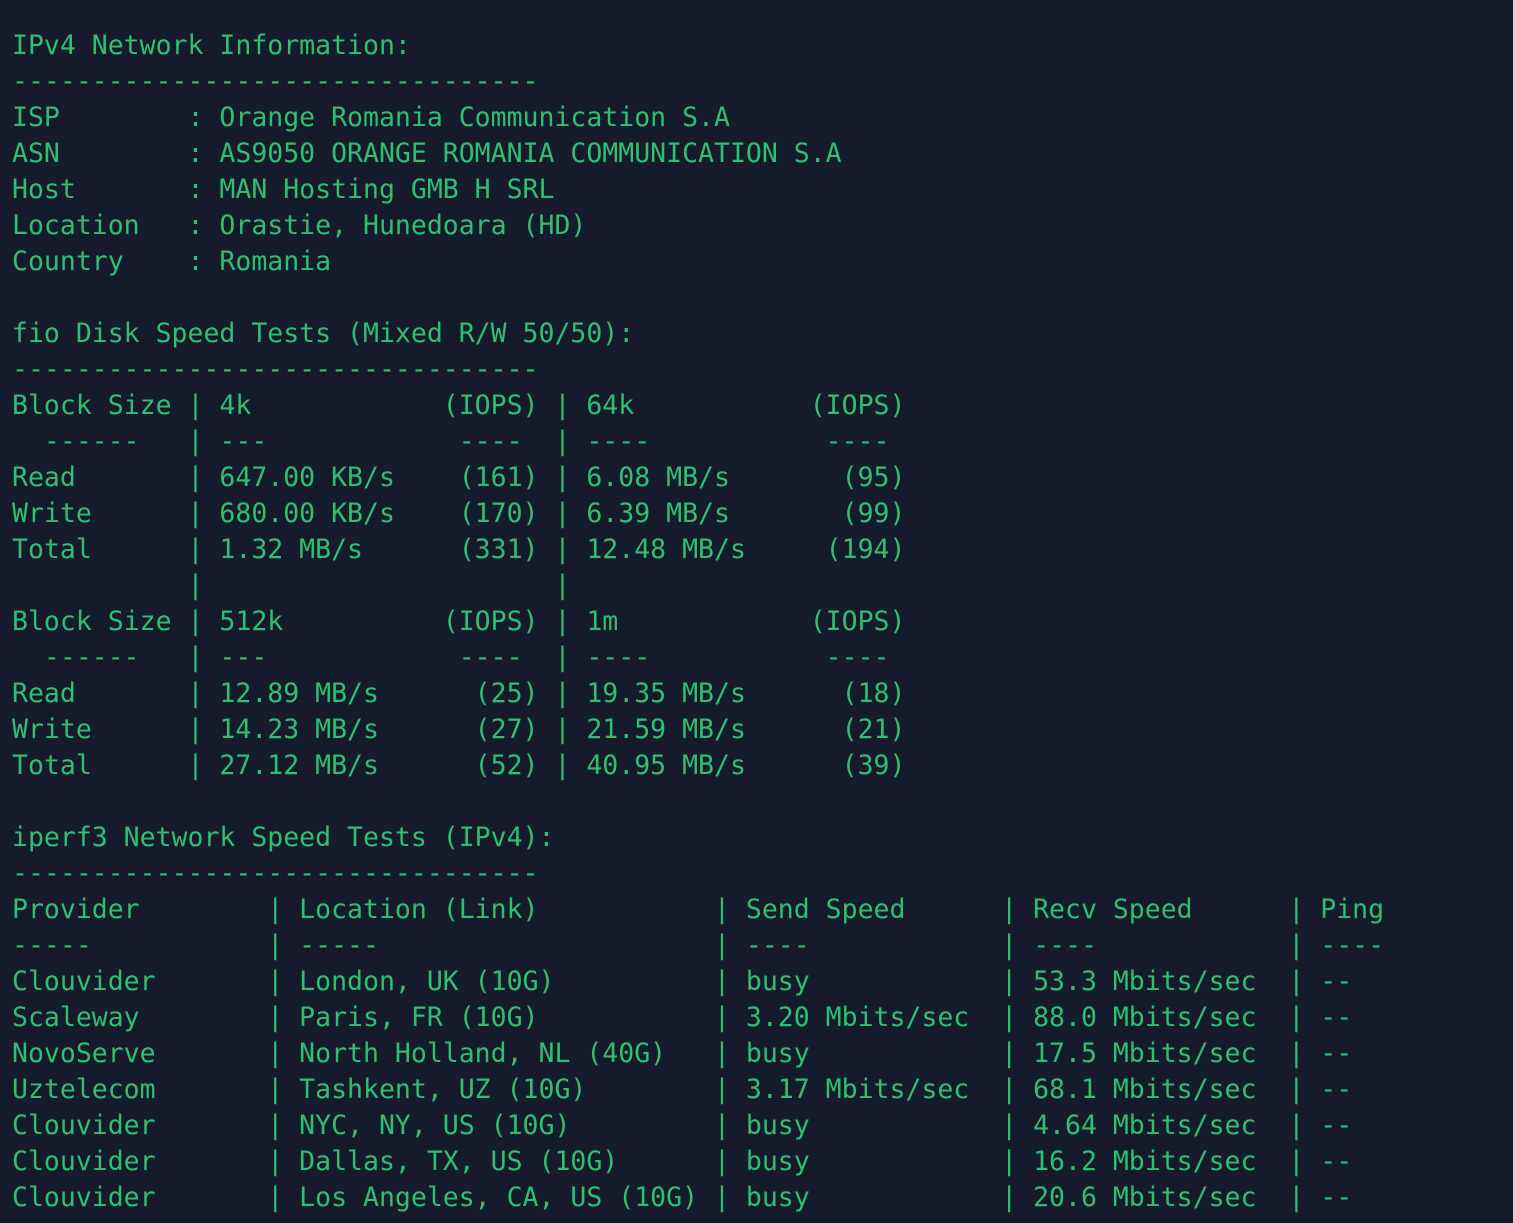 This screenshot has height=1223, width=1513. What do you see at coordinates (459, 405) in the screenshot?
I see `terminal-line: Block Size | 4k (IOPS) | 64k (IOPS)` at bounding box center [459, 405].